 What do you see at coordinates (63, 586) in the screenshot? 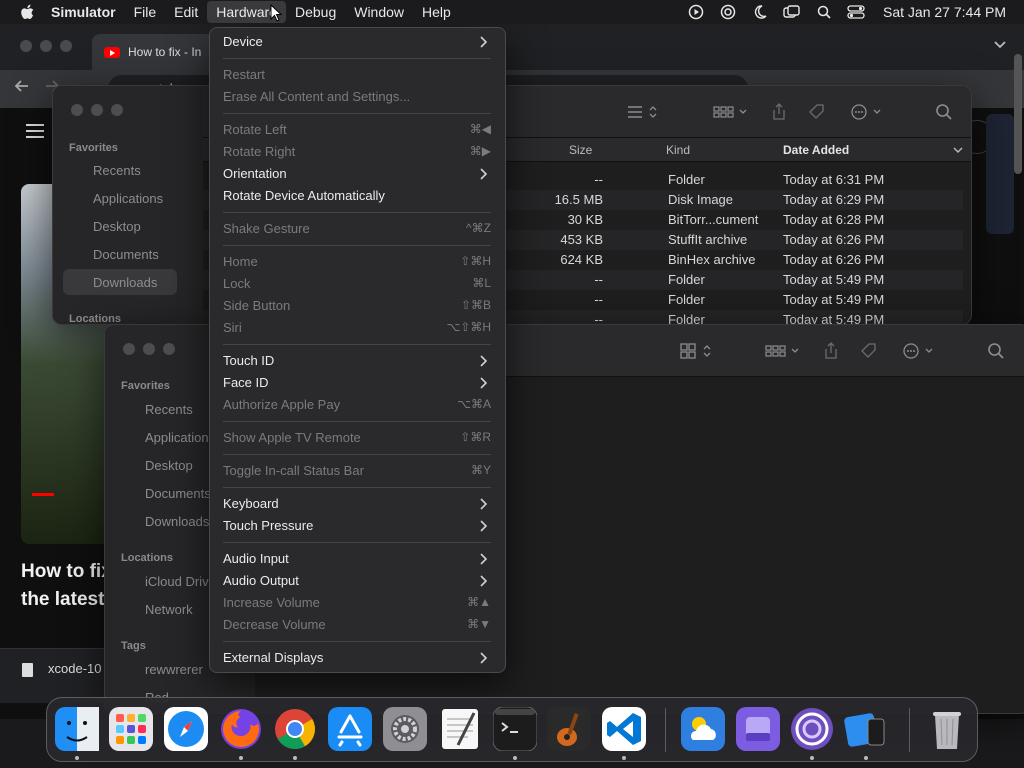
I see `video-title: How to fix the latest` at bounding box center [63, 586].